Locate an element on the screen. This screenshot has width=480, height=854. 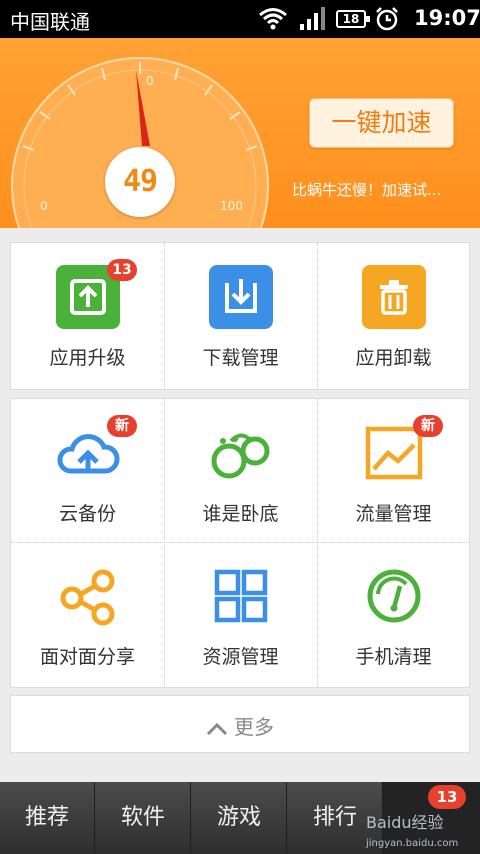
resource-manager-cell: 资源管理 is located at coordinates (240, 614).